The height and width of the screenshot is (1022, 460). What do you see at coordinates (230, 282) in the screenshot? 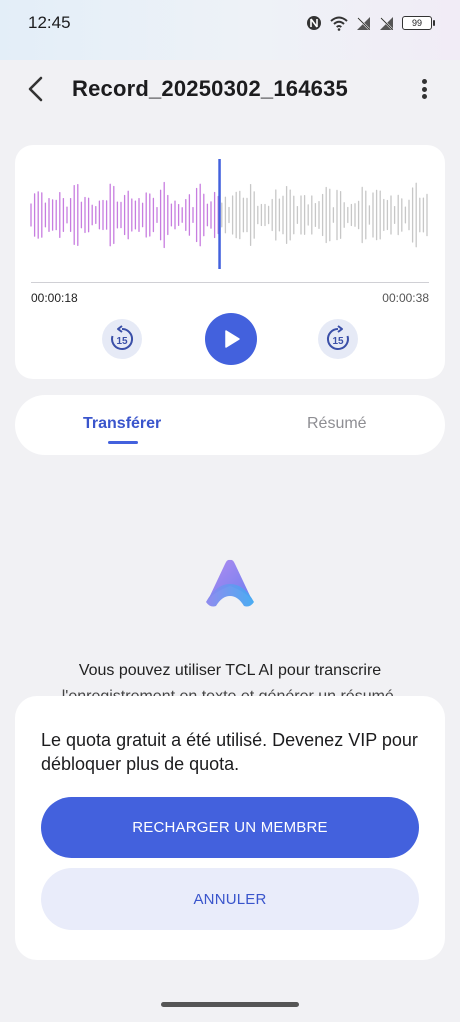
I see `progress-track` at bounding box center [230, 282].